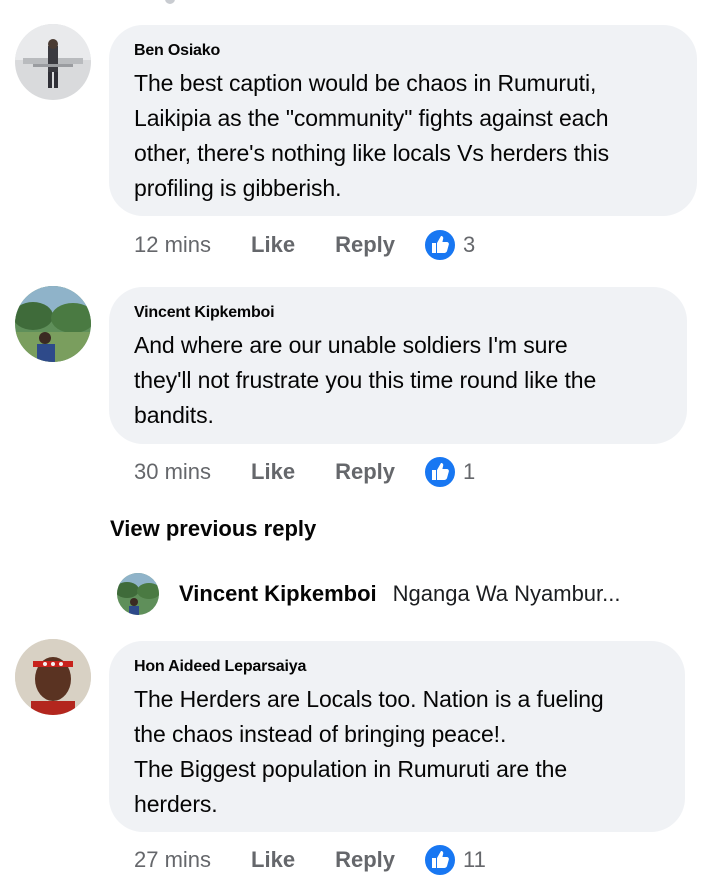 This screenshot has height=891, width=720. I want to click on comment-timestamp: 30 mins, so click(172, 472).